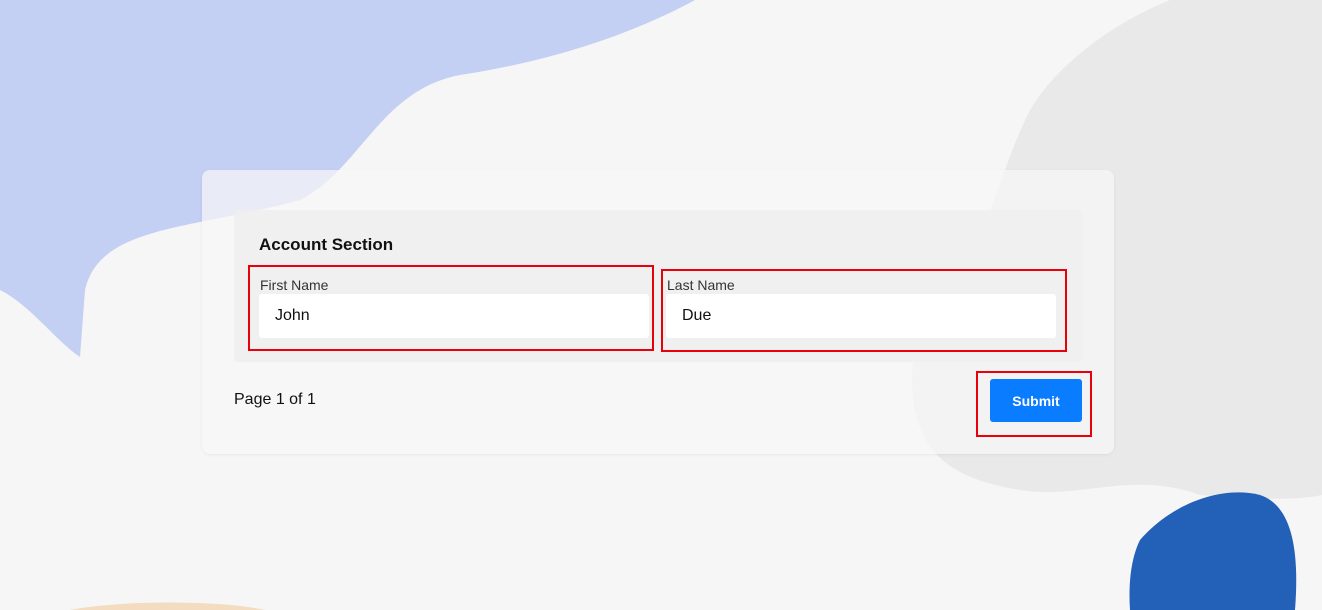 This screenshot has height=610, width=1322. Describe the element at coordinates (326, 244) in the screenshot. I see `section-title: Account Section` at that location.